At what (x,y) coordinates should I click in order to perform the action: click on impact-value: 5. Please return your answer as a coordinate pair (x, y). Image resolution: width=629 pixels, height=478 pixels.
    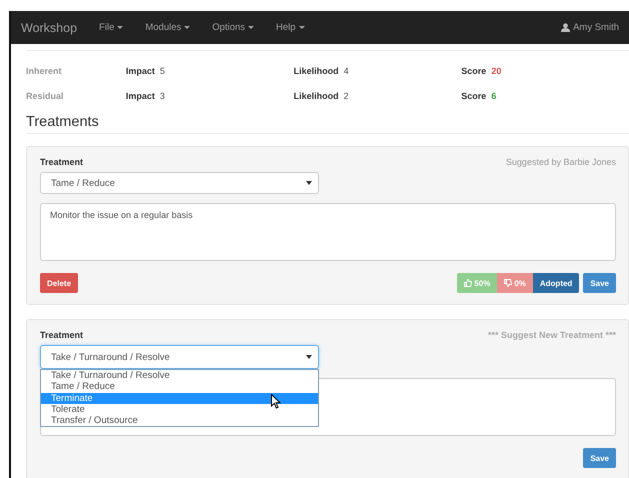
    Looking at the image, I should click on (162, 71).